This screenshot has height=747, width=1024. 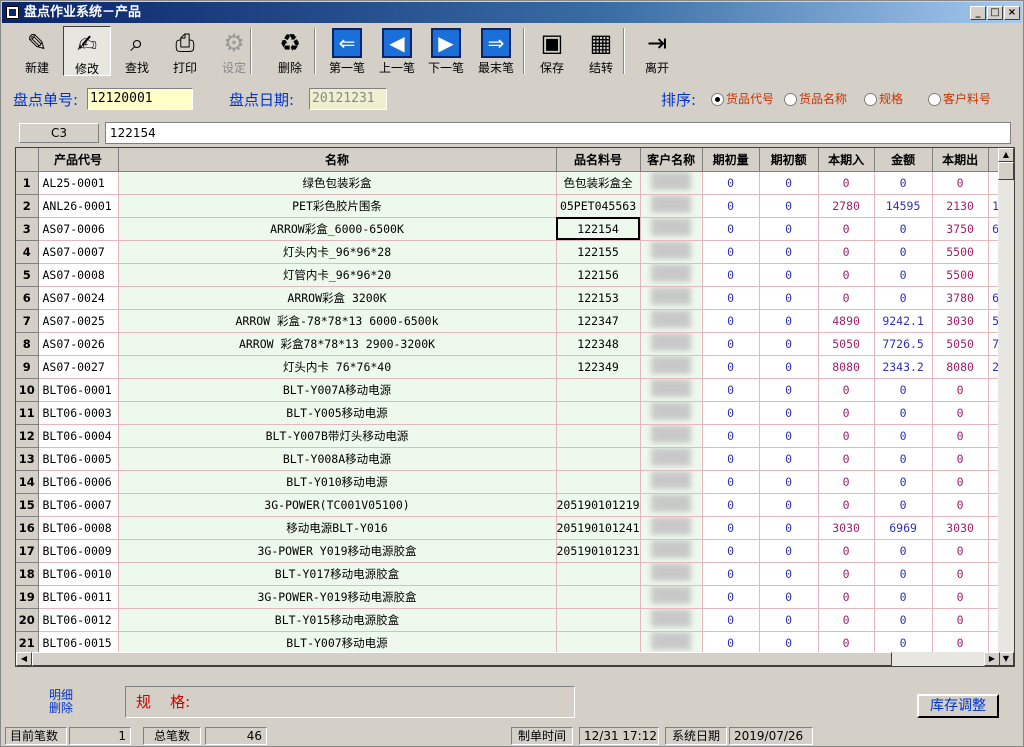 What do you see at coordinates (598, 505) in the screenshot?
I see `grid-cell: 205190101219` at bounding box center [598, 505].